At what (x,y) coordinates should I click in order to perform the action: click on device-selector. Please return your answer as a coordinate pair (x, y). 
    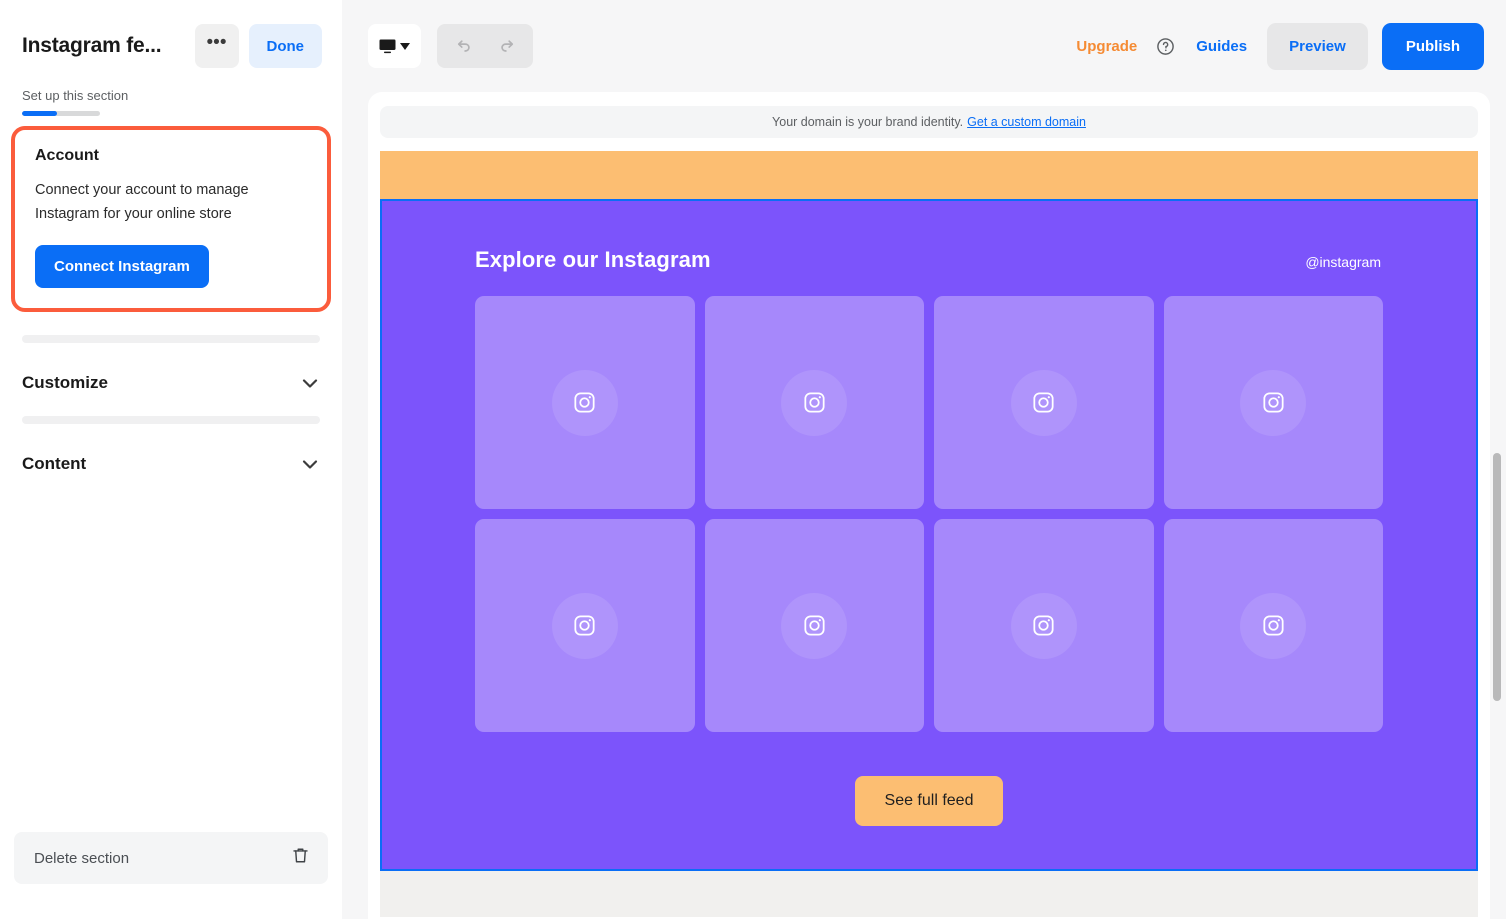
    Looking at the image, I should click on (394, 46).